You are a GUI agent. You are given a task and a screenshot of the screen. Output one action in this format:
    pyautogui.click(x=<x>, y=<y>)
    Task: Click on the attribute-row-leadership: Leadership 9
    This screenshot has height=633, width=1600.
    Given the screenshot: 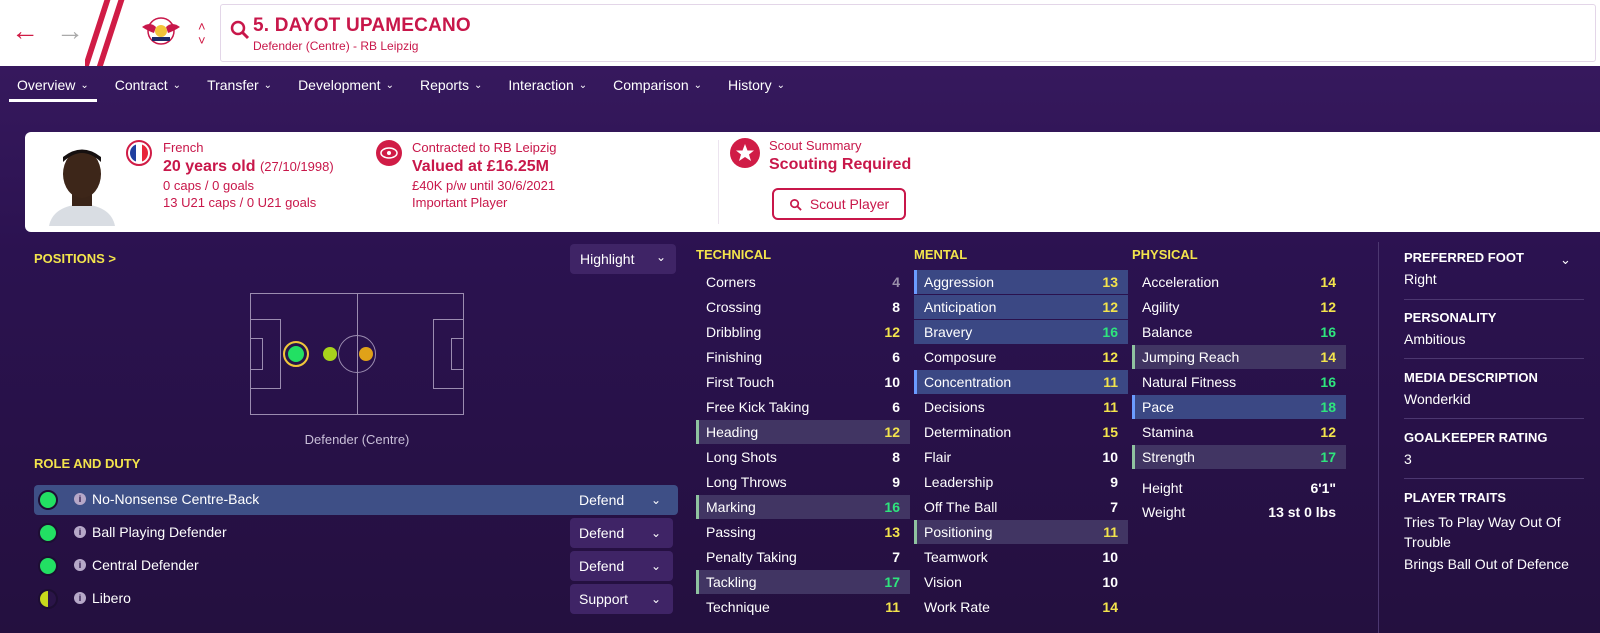 What is the action you would take?
    pyautogui.click(x=1021, y=482)
    